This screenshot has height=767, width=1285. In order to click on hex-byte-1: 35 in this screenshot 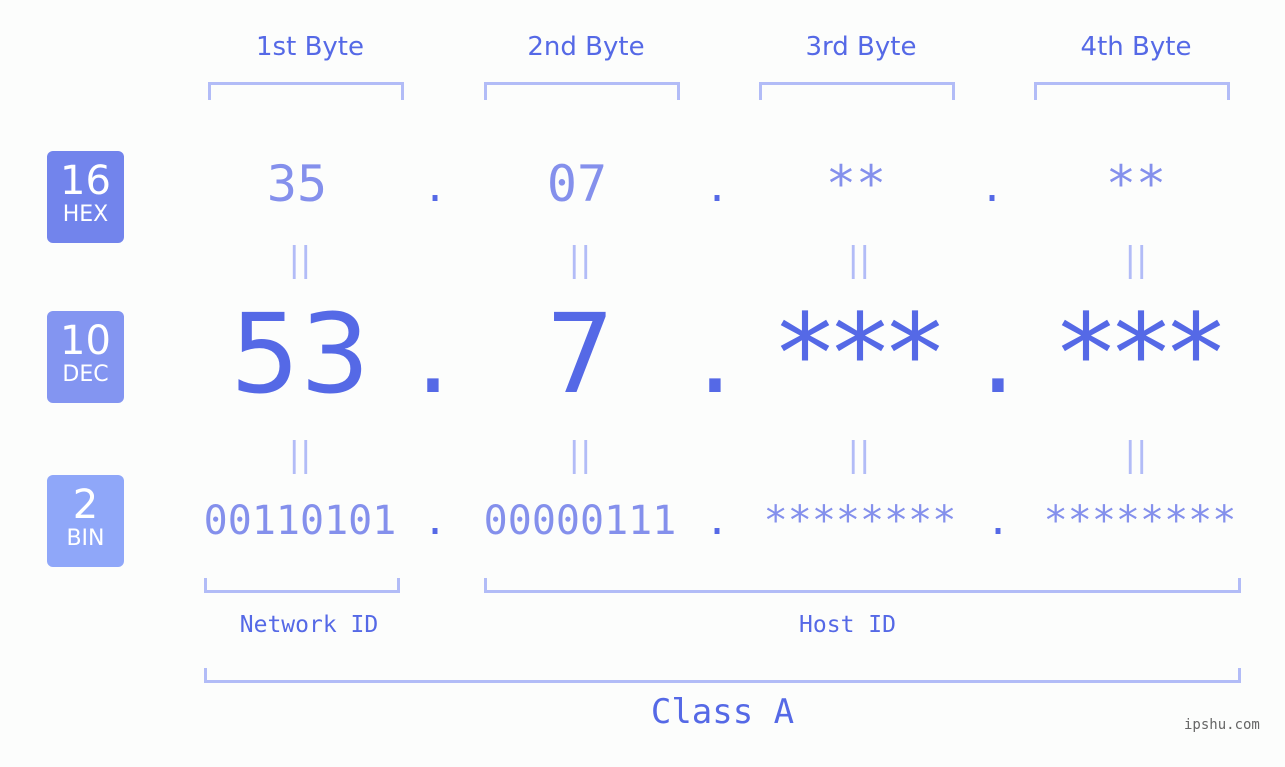, I will do `click(297, 184)`.